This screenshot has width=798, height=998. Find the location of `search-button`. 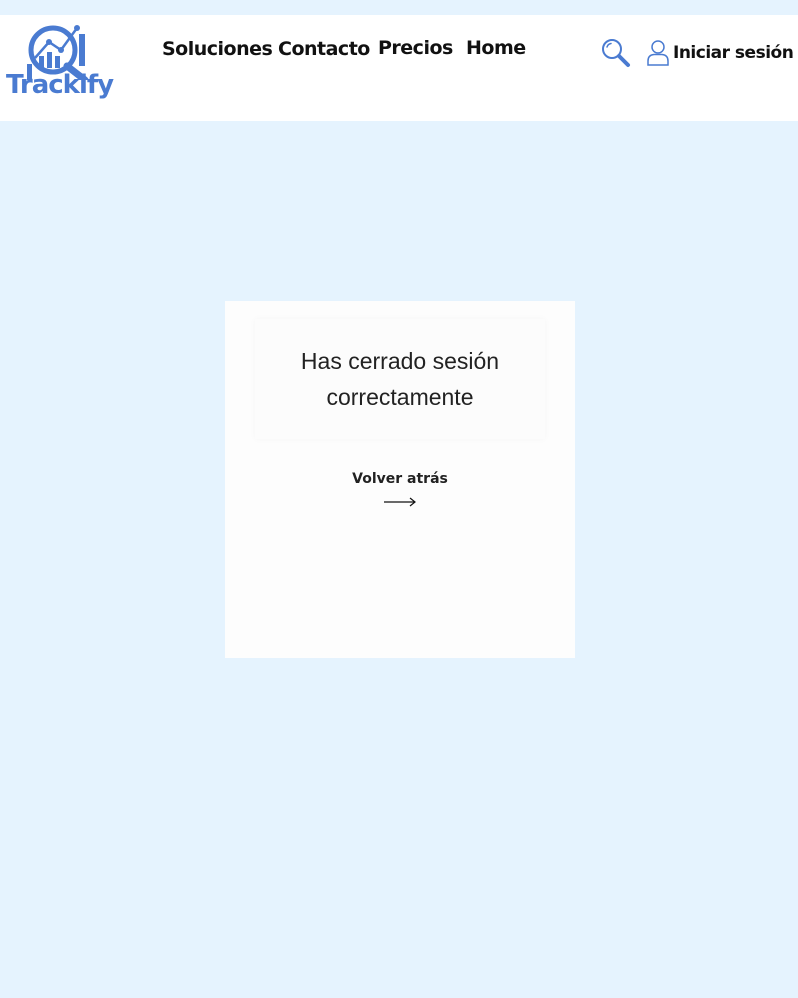

search-button is located at coordinates (616, 53).